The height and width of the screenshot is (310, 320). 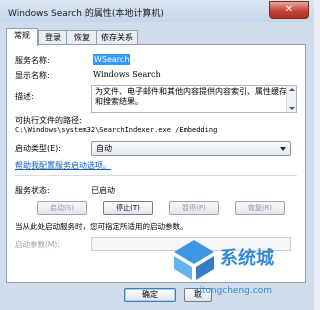 I want to click on service-status-value: 已启动, so click(x=103, y=190).